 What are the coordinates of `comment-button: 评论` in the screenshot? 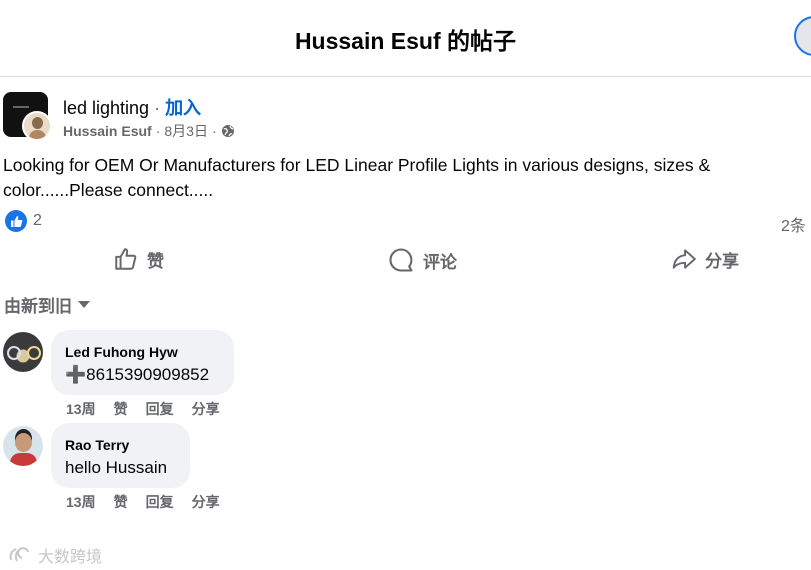 It's located at (422, 260).